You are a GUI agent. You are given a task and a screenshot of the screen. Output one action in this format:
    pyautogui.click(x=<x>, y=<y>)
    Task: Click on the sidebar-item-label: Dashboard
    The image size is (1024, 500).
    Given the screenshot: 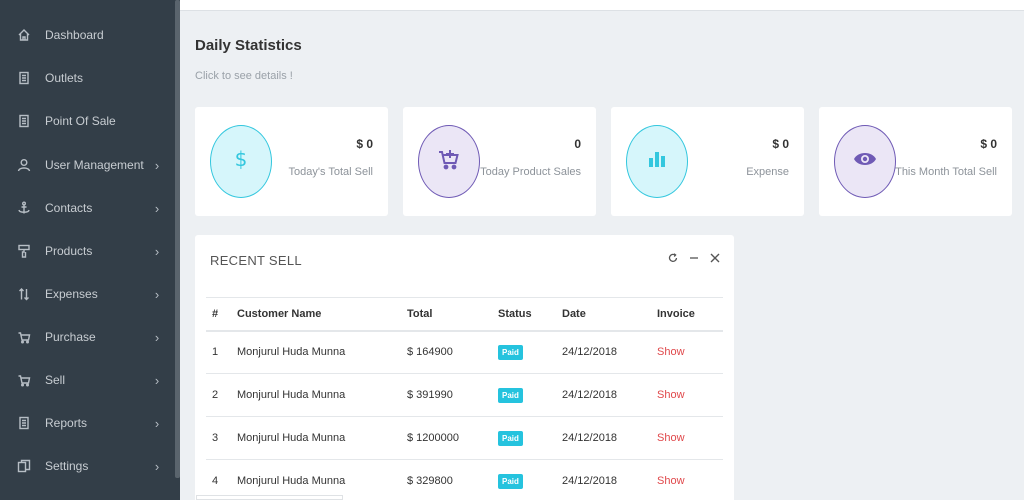 What is the action you would take?
    pyautogui.click(x=74, y=35)
    